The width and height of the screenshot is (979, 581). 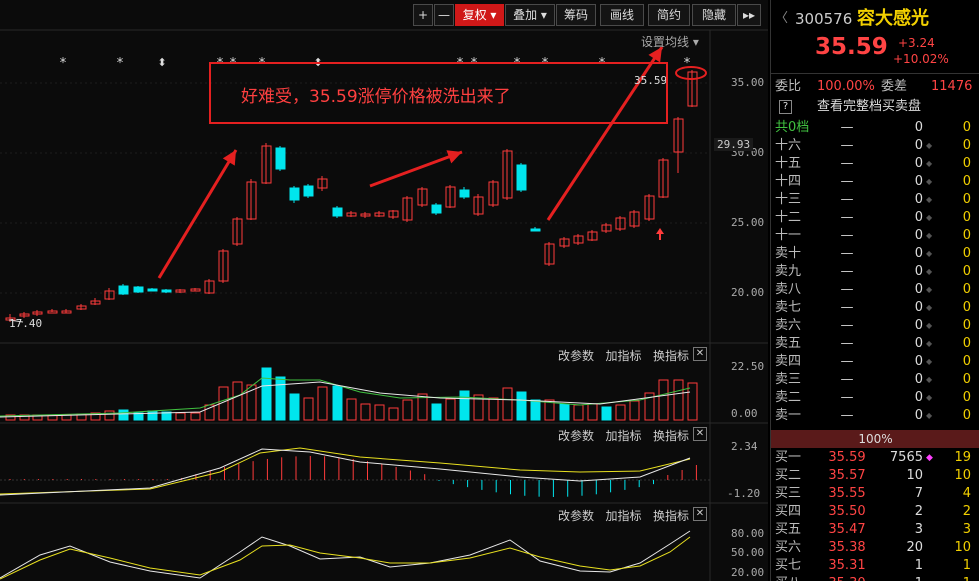 I want to click on buy-row: 买八 35.30 1 1, so click(x=875, y=578).